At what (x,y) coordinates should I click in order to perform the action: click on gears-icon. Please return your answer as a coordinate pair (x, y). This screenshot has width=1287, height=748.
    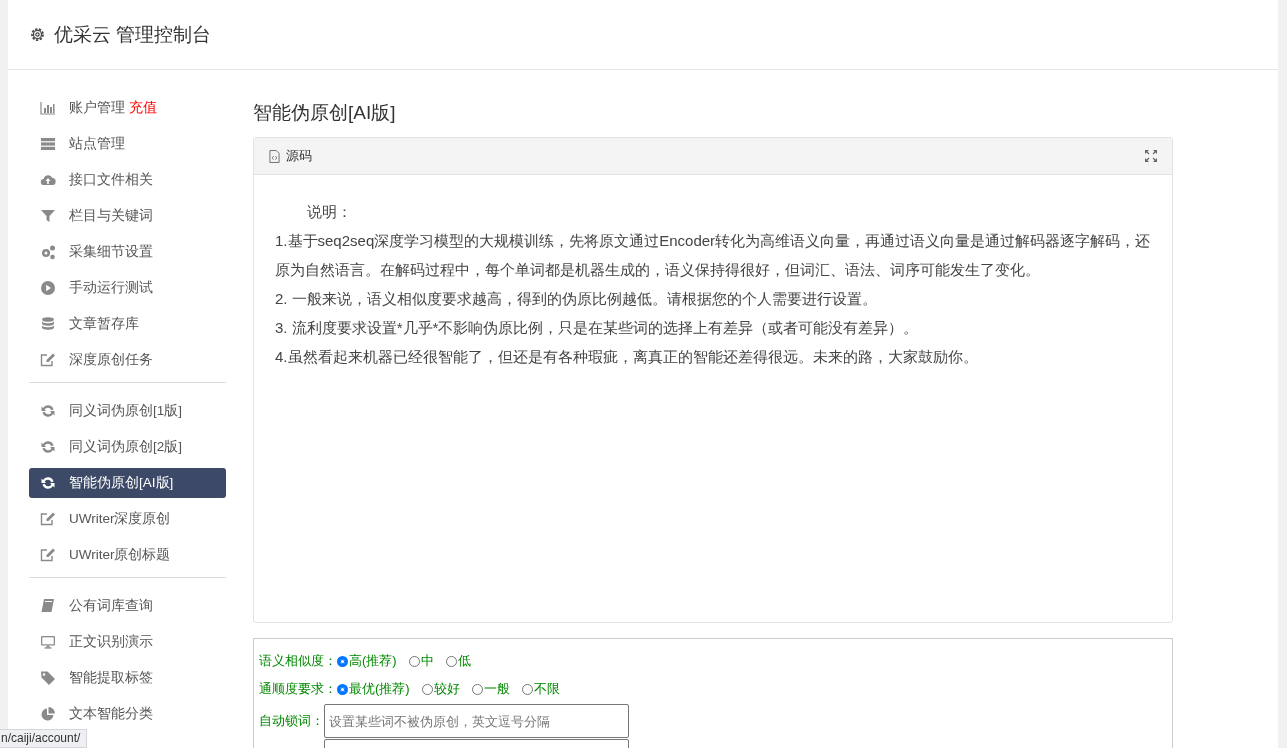
    Looking at the image, I should click on (48, 252).